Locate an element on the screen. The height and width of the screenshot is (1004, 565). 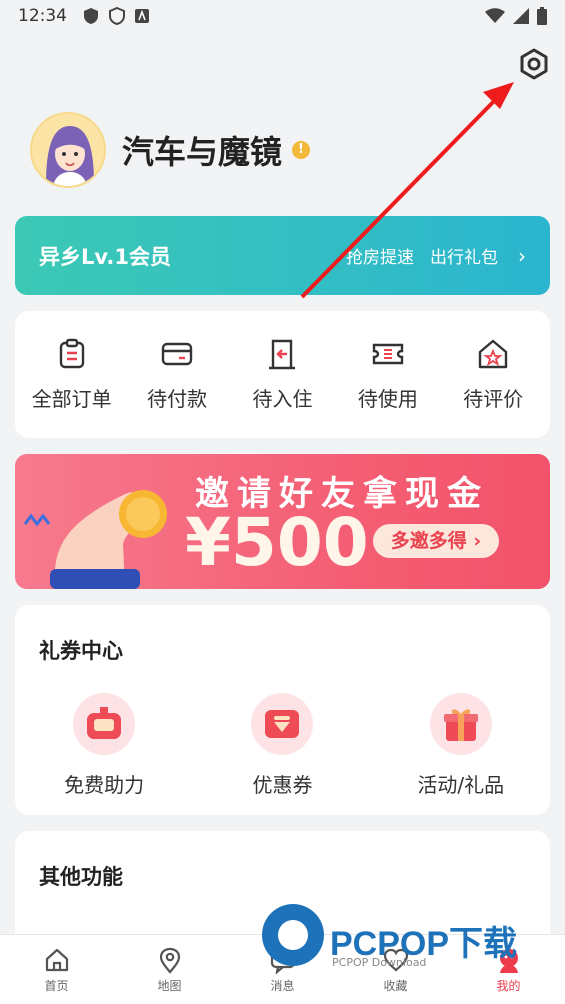
app-a-icon is located at coordinates (142, 16).